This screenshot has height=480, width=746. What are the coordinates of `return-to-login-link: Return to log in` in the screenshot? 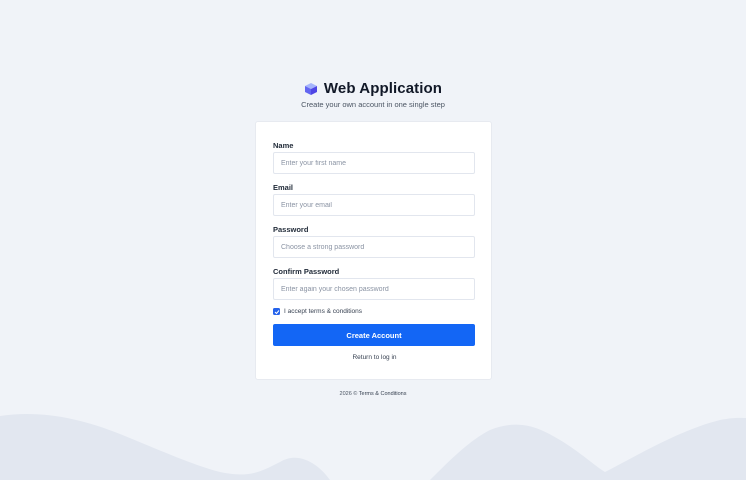 It's located at (374, 357).